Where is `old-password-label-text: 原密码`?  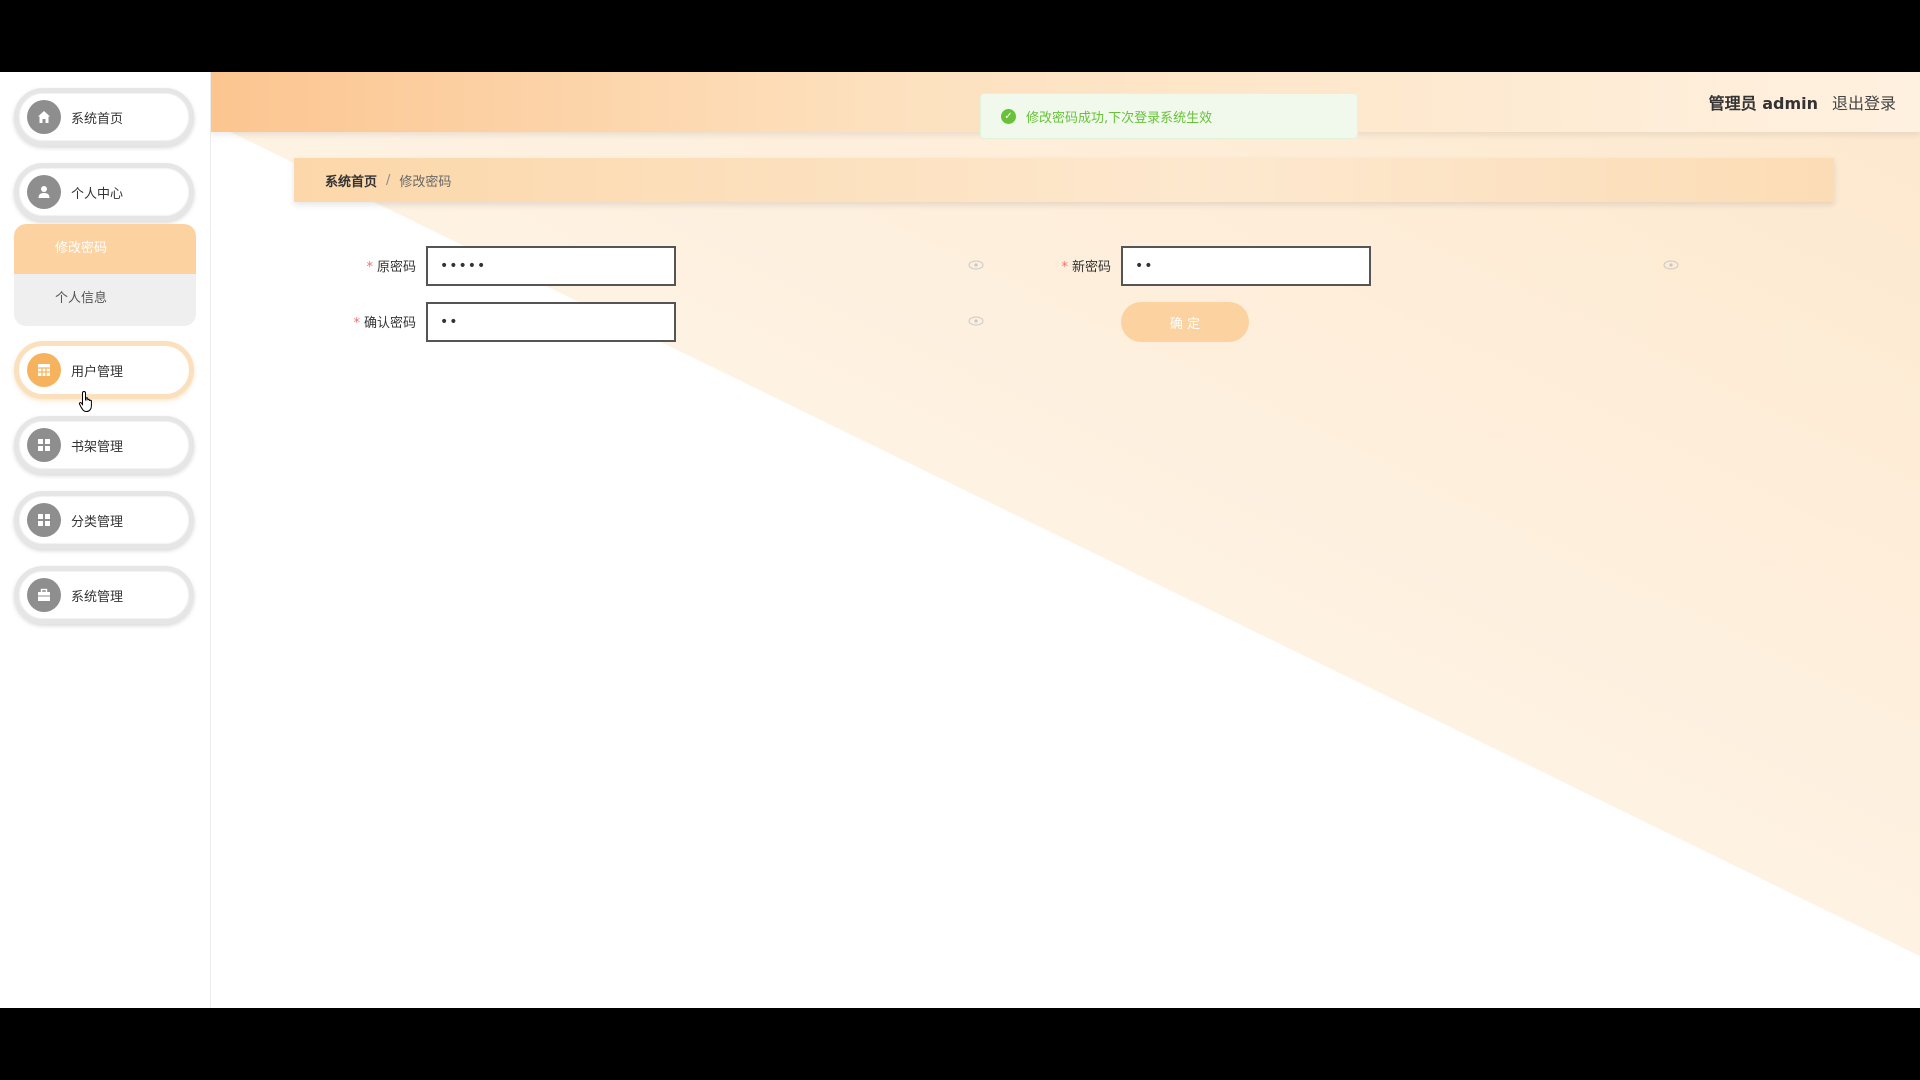
old-password-label-text: 原密码 is located at coordinates (396, 267).